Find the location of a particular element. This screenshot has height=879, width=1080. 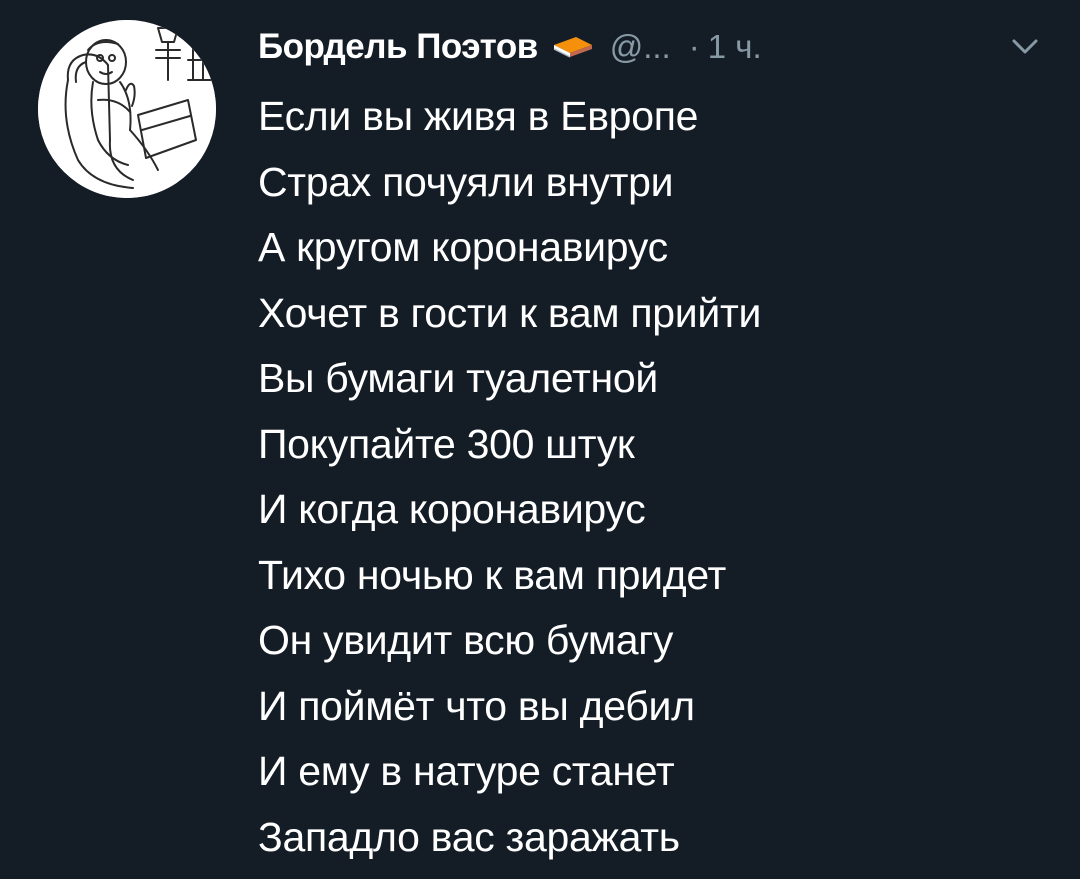

tweet-line: И ему в натуре станет is located at coordinates (466, 771).